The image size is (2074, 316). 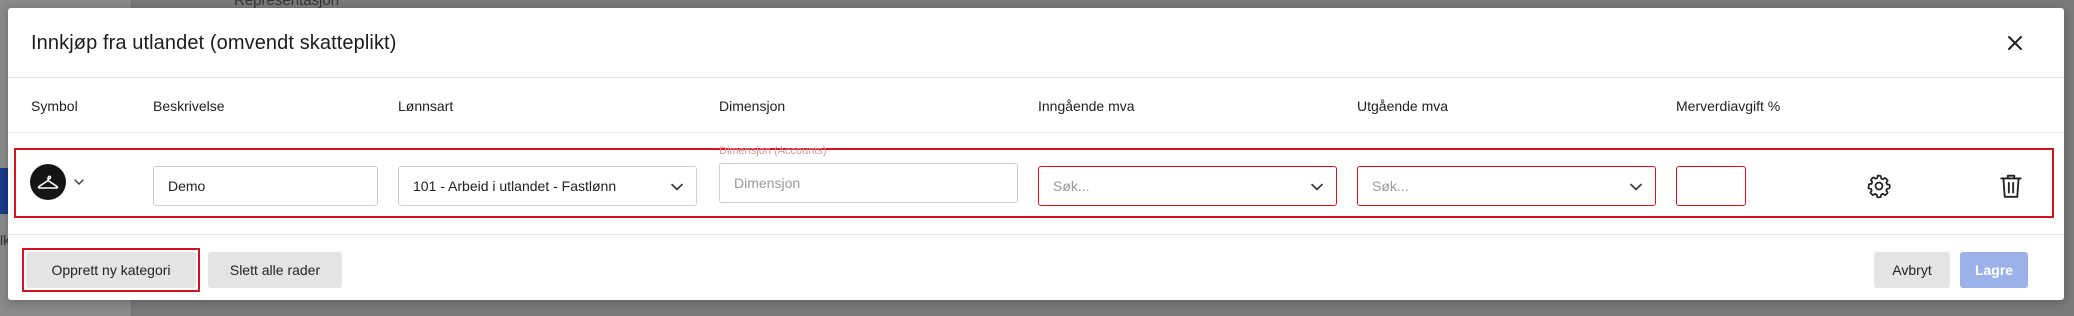 What do you see at coordinates (767, 183) in the screenshot?
I see `dimension-placeholder: Dimensjon` at bounding box center [767, 183].